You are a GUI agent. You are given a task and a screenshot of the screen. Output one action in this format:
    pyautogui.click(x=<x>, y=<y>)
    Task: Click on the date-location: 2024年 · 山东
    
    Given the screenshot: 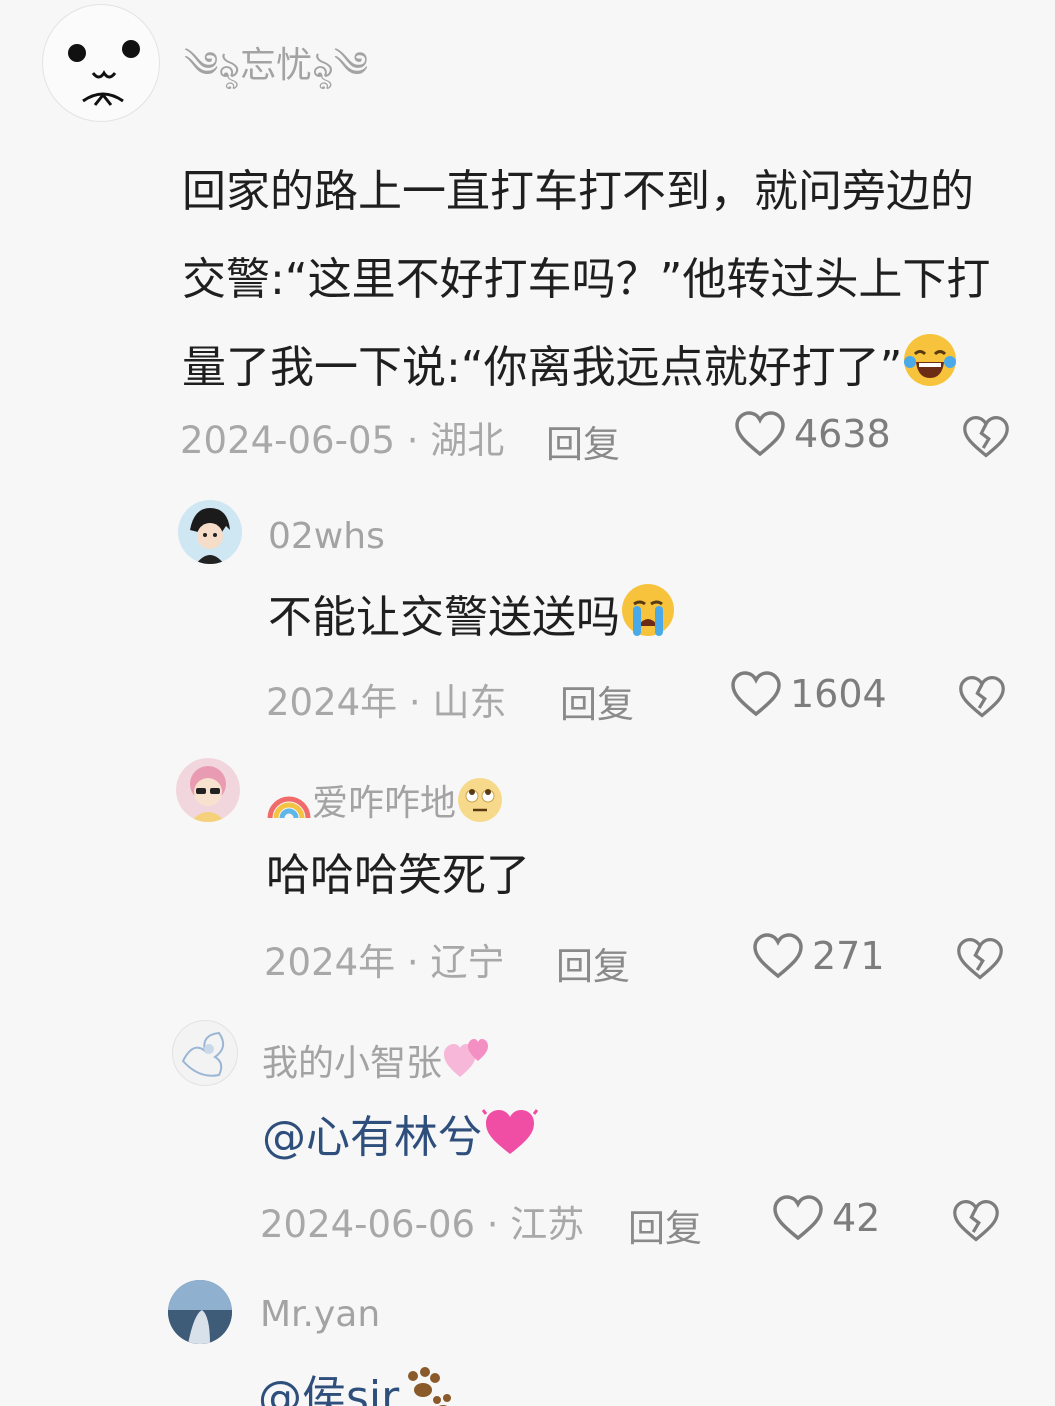 What is the action you would take?
    pyautogui.click(x=386, y=702)
    